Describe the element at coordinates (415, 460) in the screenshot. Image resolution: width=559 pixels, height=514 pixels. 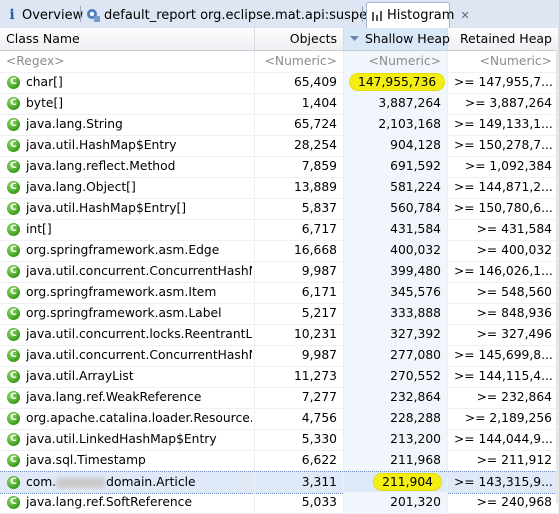
I see `shallow-heap-cell-value: 211,968` at that location.